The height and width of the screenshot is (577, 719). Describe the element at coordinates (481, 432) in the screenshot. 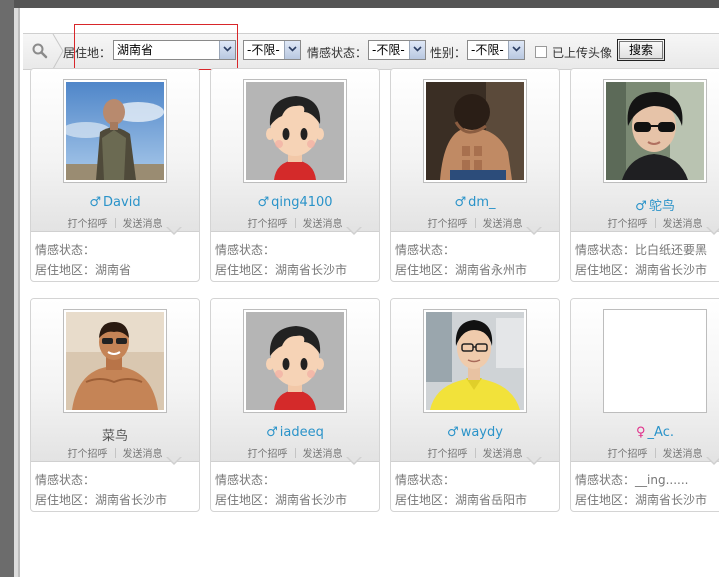

I see `username-text: waydy` at that location.